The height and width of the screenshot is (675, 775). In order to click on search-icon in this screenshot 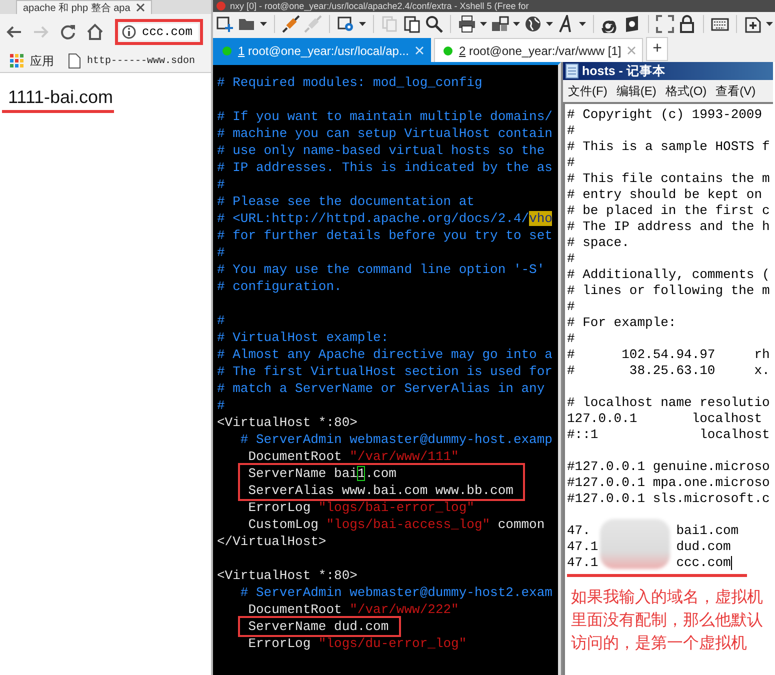, I will do `click(434, 24)`.